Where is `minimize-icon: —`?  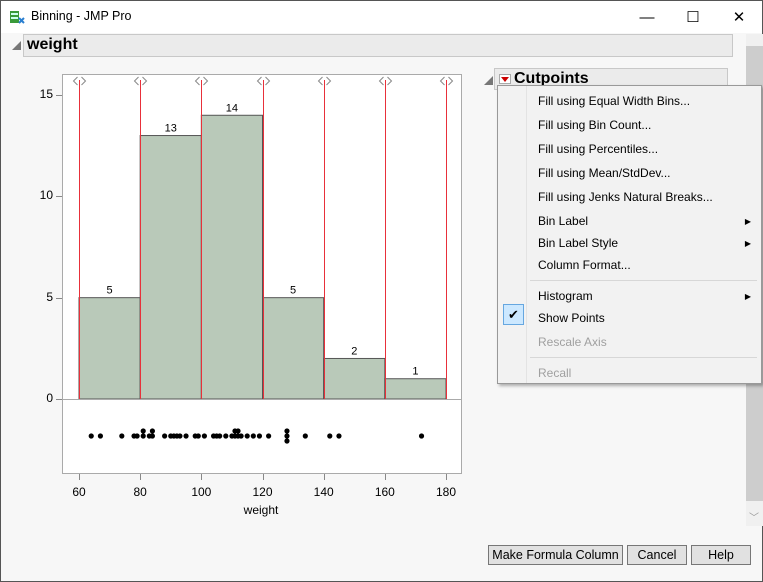 minimize-icon: — is located at coordinates (647, 17).